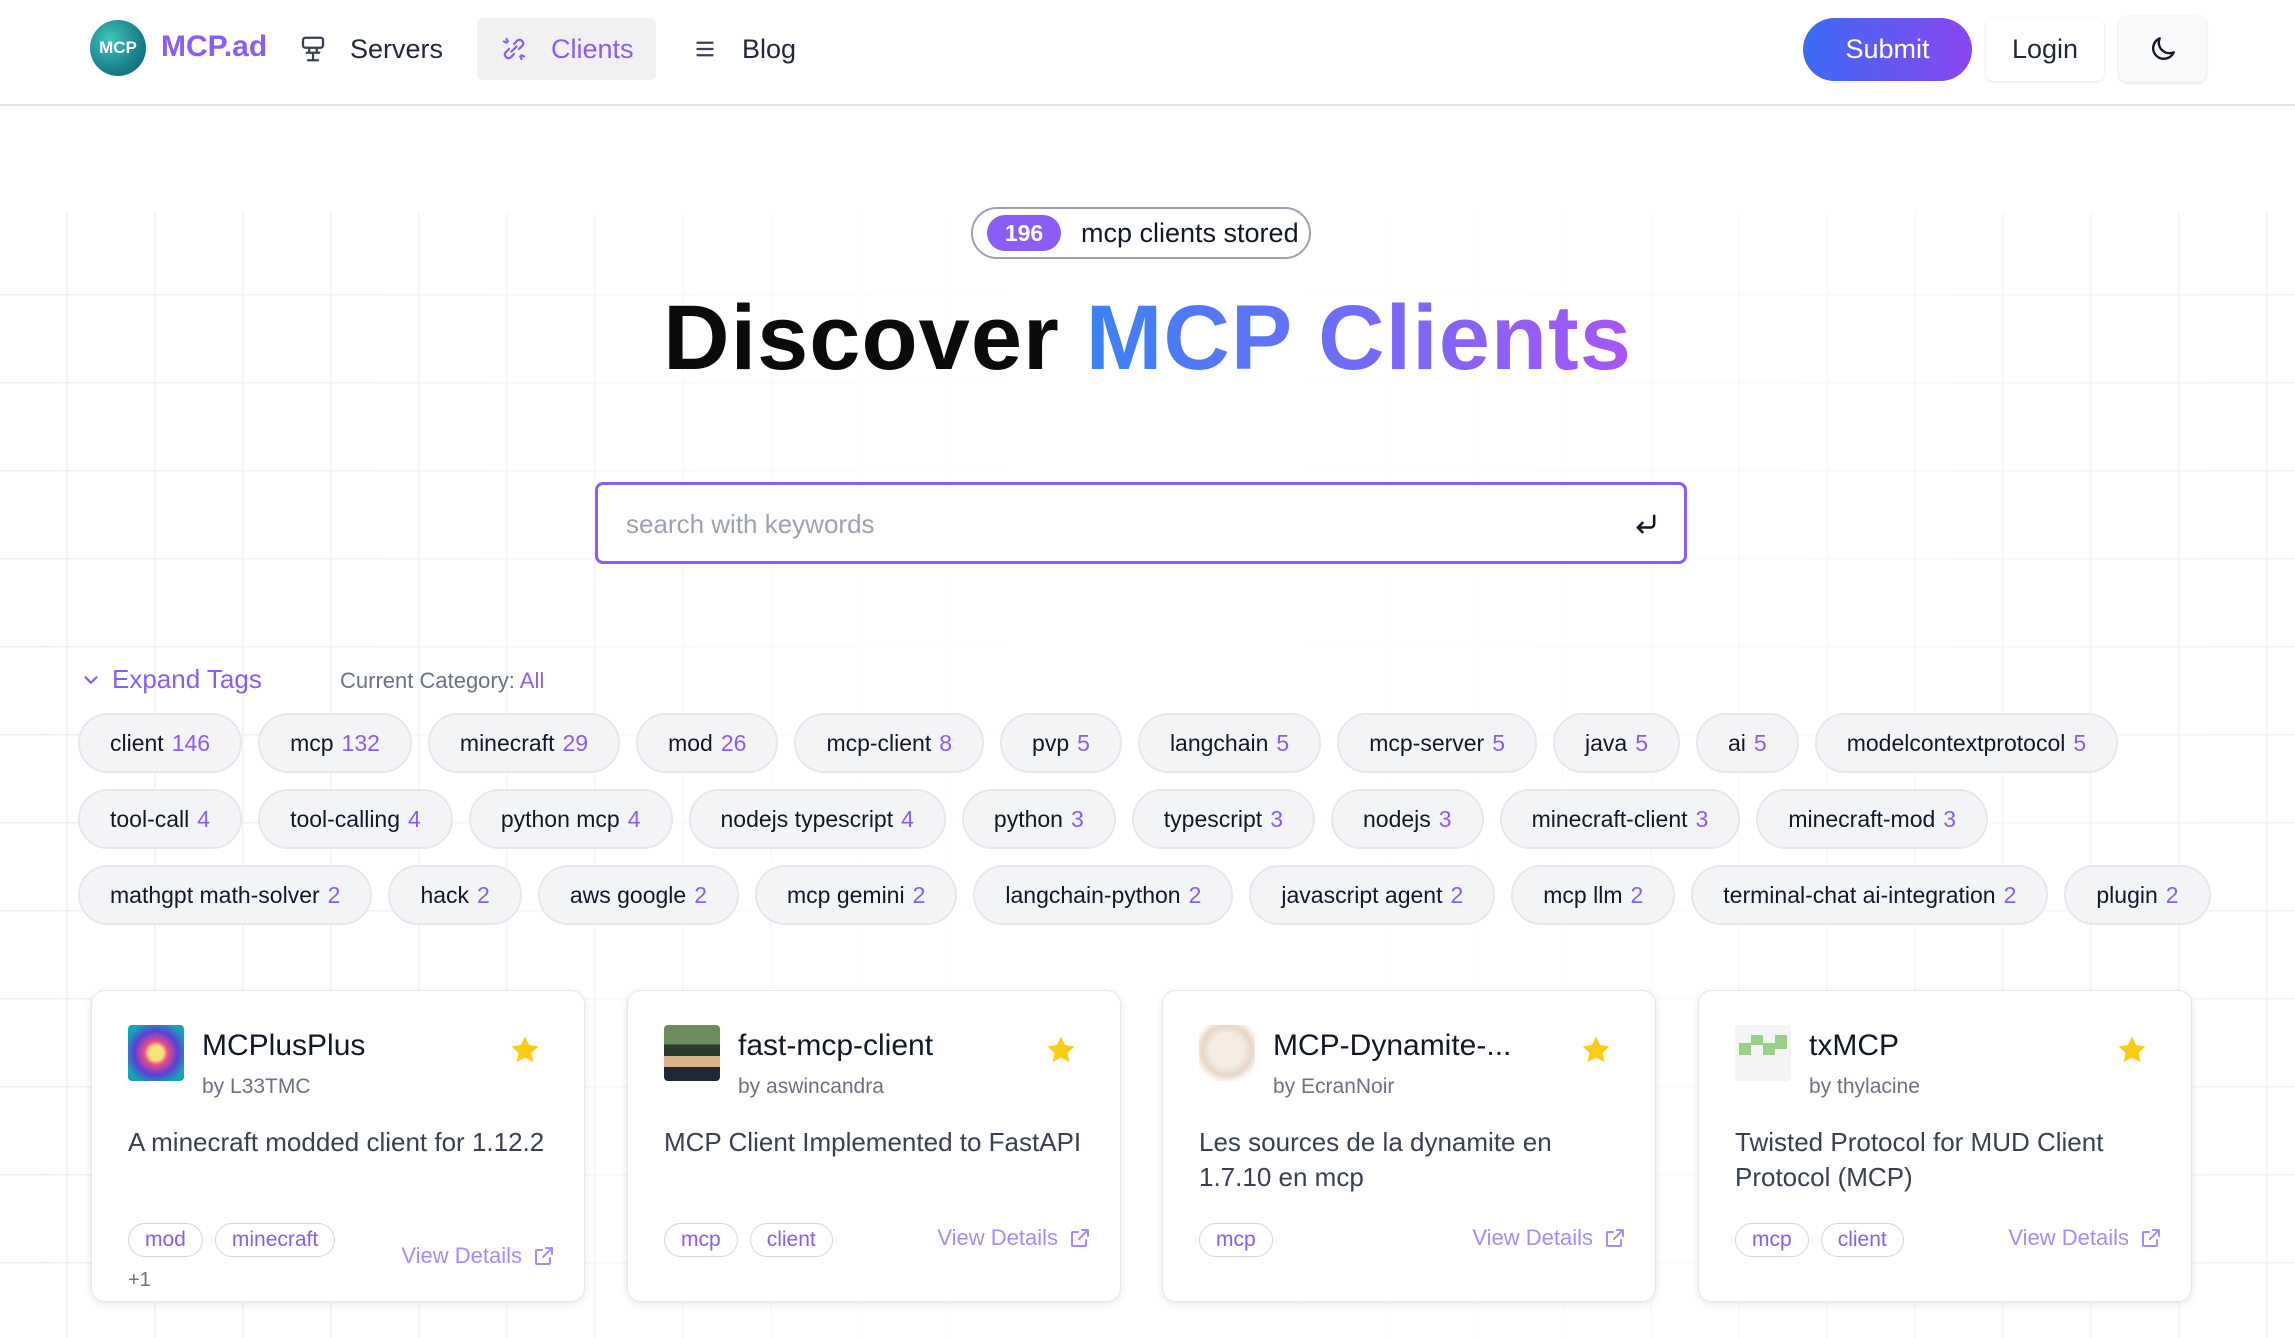 This screenshot has height=1338, width=2295. Describe the element at coordinates (889, 743) in the screenshot. I see `tag-chip: mcp-client 8` at that location.